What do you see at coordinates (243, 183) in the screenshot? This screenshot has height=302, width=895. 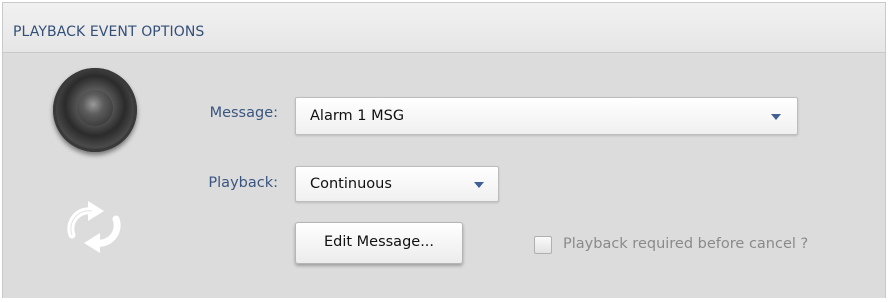 I see `playback-label: Playback:` at bounding box center [243, 183].